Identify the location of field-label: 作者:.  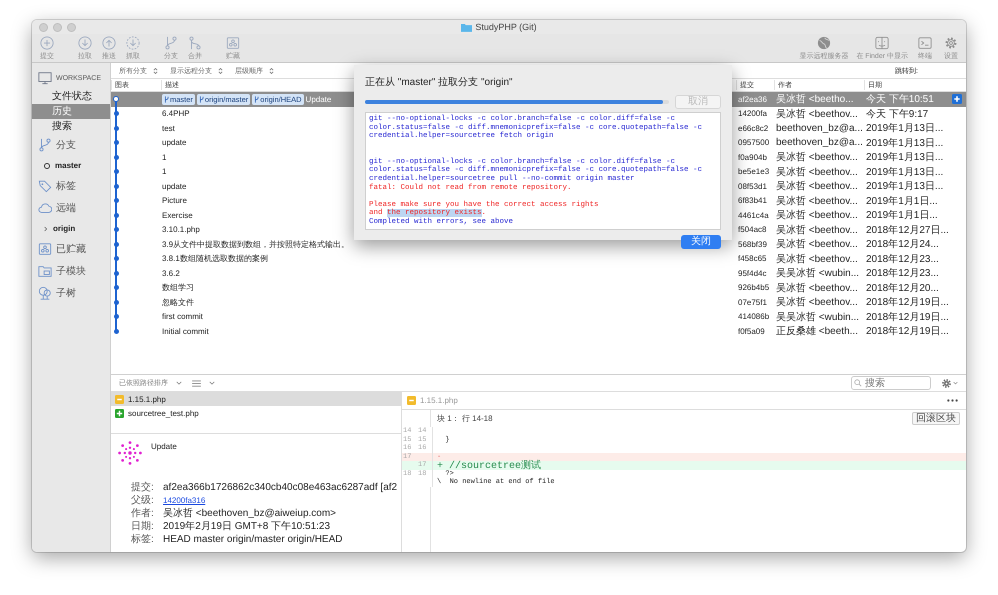
(143, 514).